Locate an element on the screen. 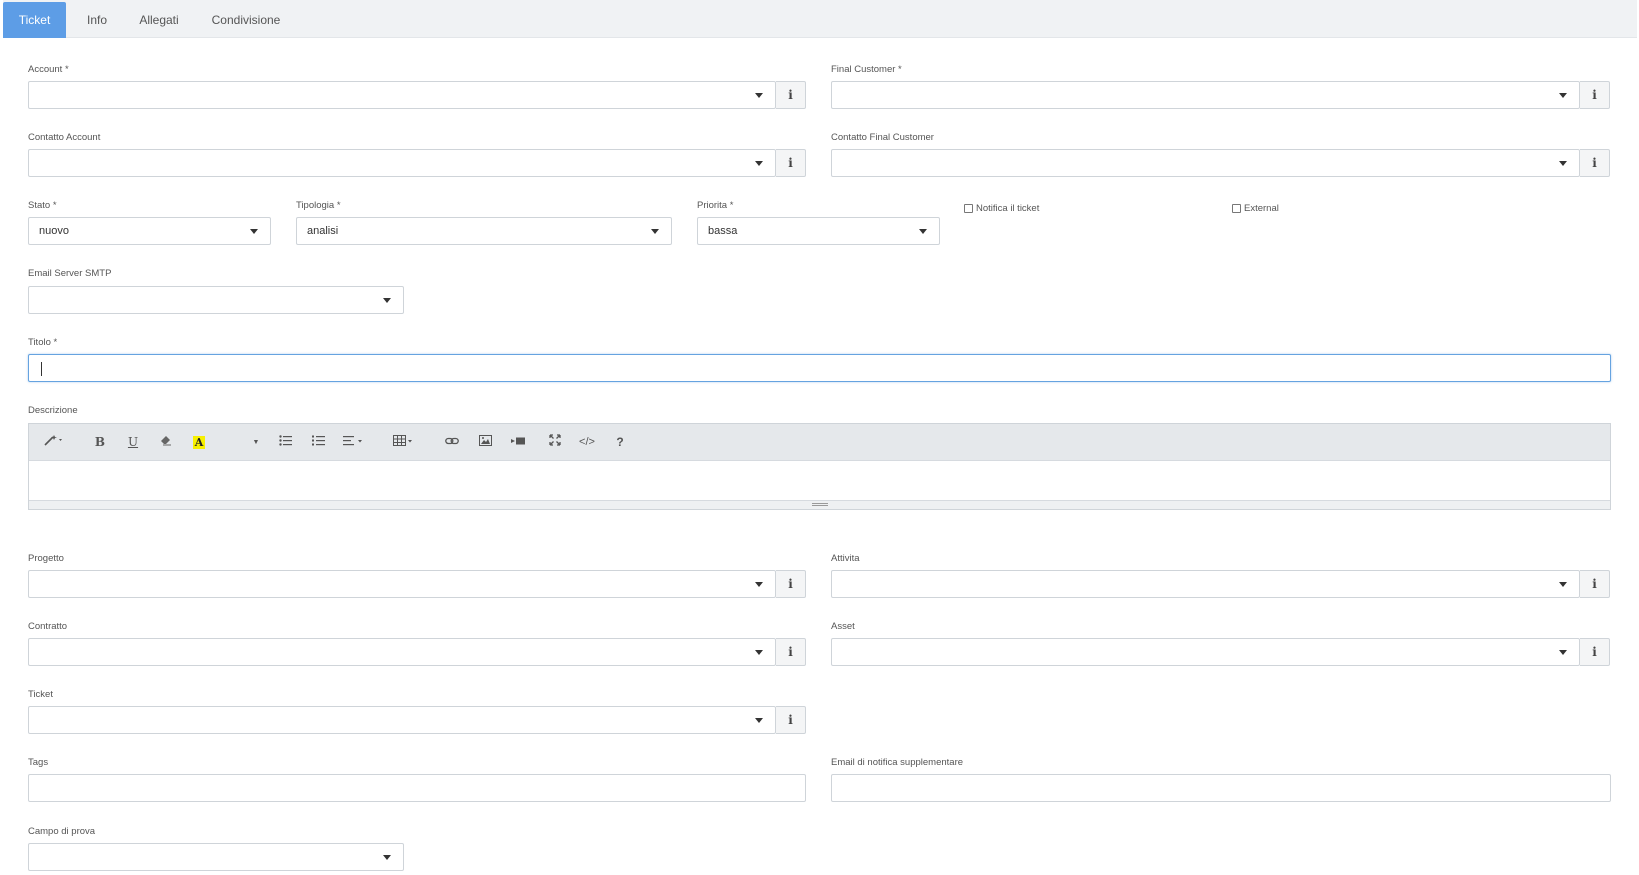  account-select is located at coordinates (402, 95).